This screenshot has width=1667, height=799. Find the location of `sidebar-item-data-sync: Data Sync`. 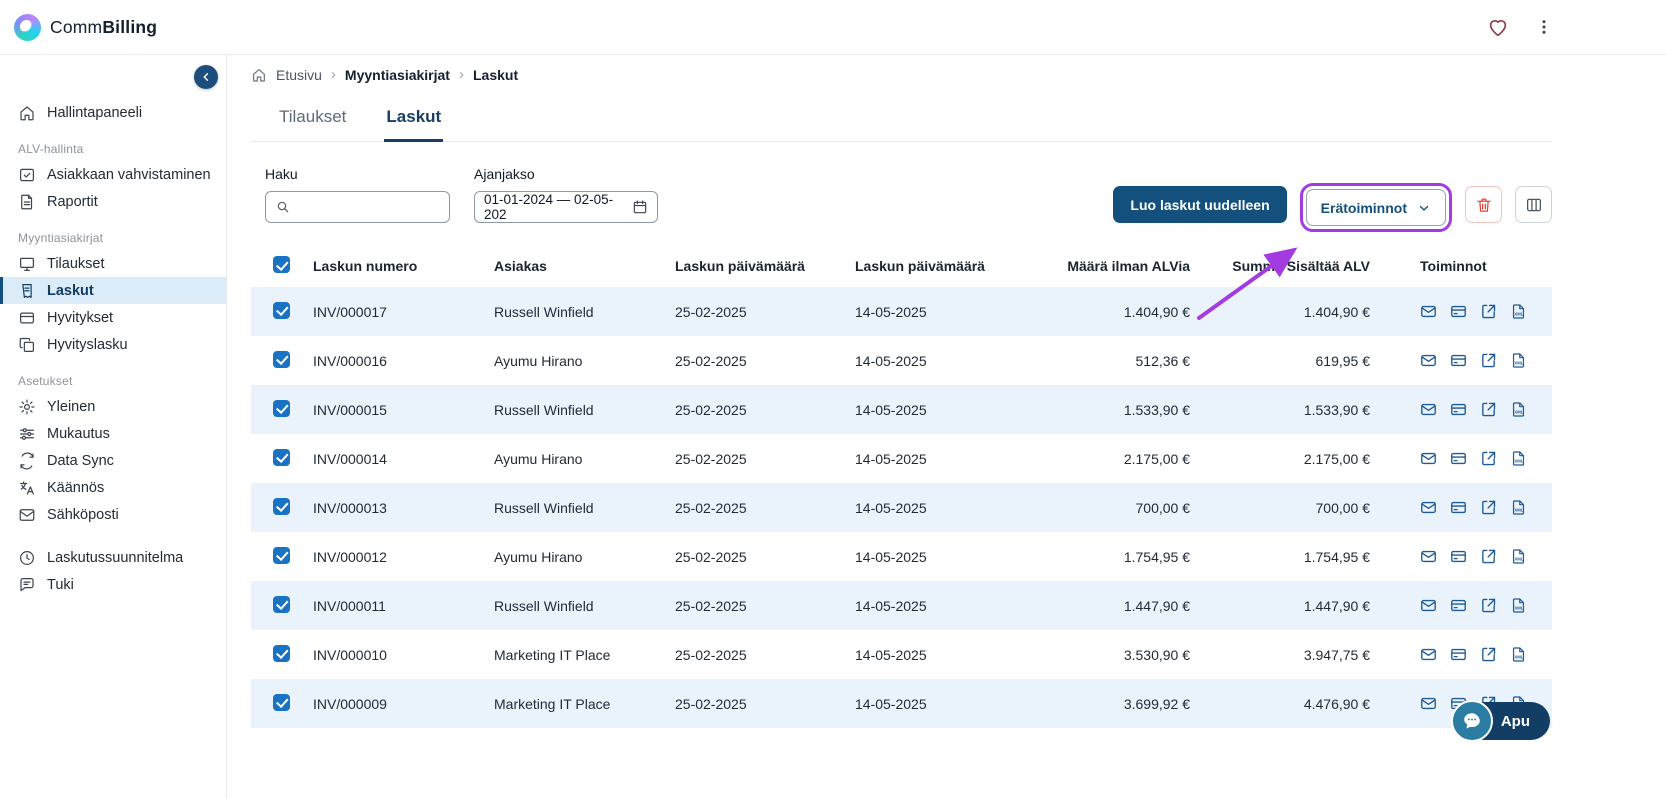

sidebar-item-data-sync: Data Sync is located at coordinates (113, 460).